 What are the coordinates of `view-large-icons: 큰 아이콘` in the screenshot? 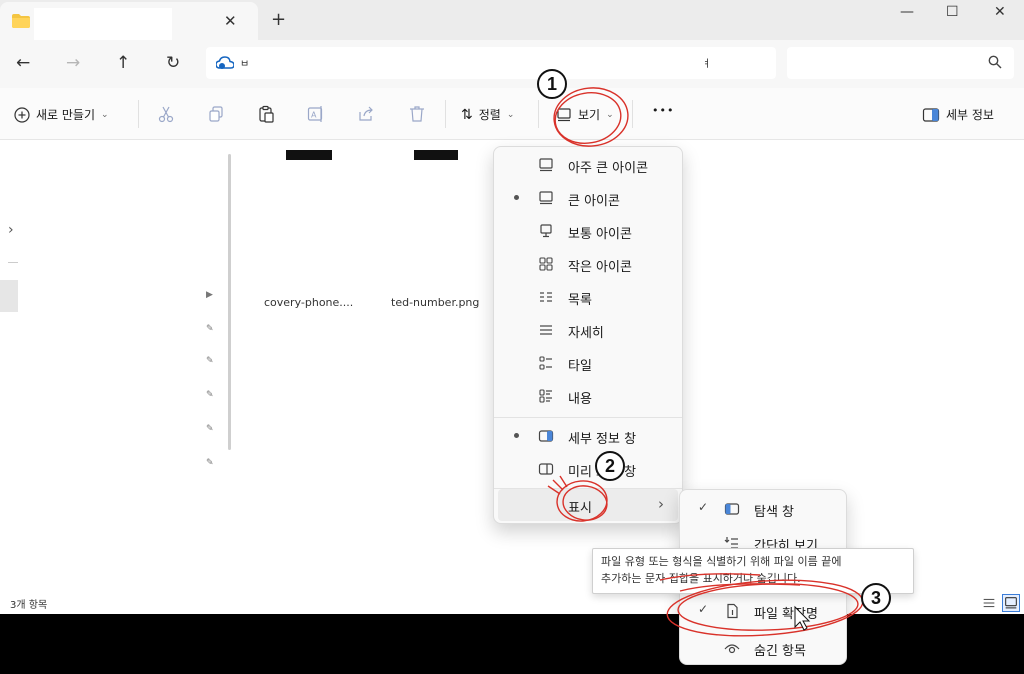 It's located at (588, 198).